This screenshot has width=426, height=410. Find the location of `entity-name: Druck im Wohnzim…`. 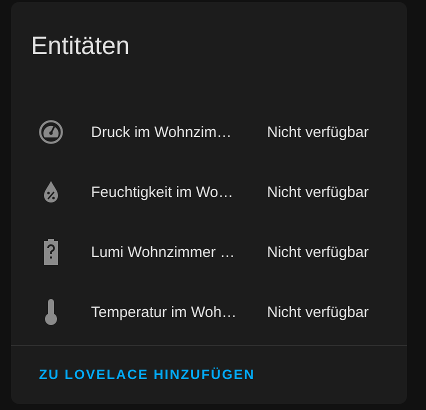

entity-name: Druck im Wohnzim… is located at coordinates (179, 132).